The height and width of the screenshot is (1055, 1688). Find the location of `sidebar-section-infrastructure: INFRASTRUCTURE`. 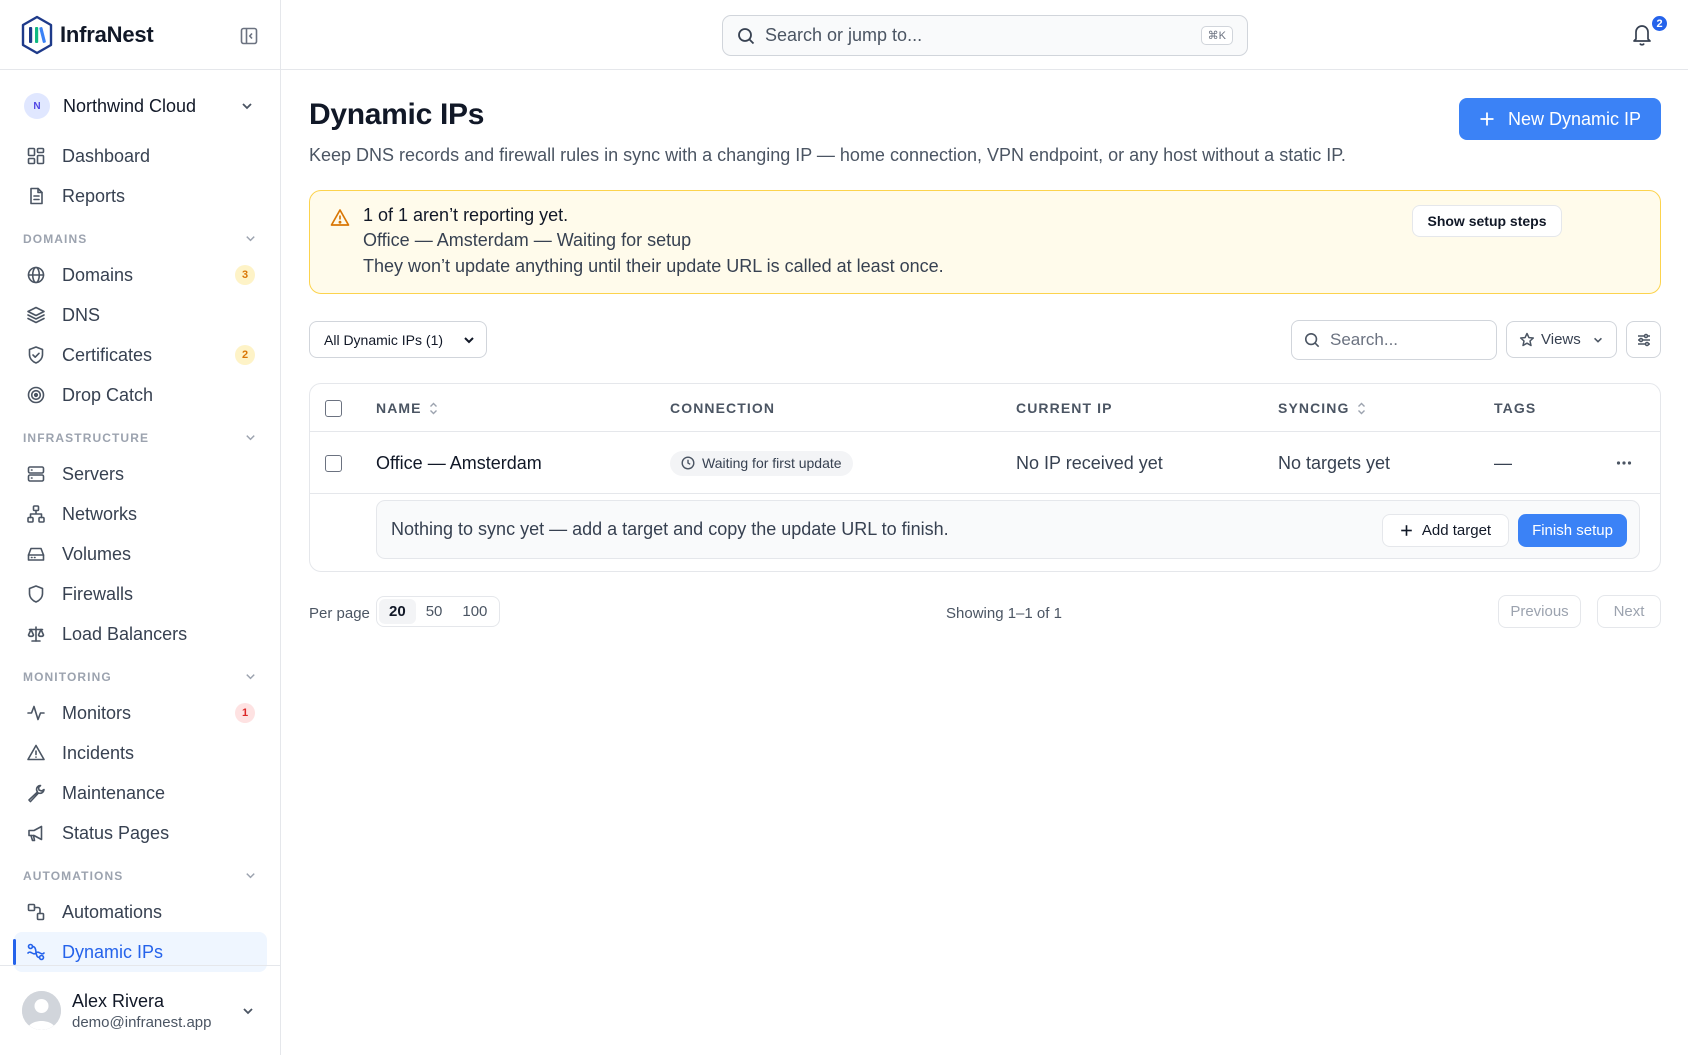

sidebar-section-infrastructure: INFRASTRUCTURE is located at coordinates (140, 434).